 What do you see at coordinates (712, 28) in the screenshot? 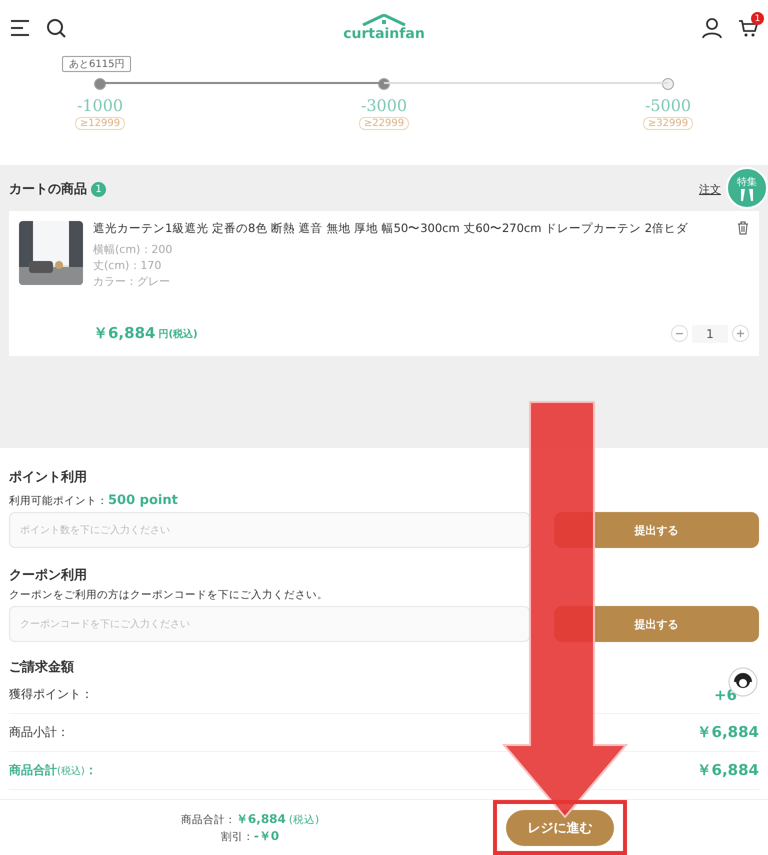
I see `user-icon` at bounding box center [712, 28].